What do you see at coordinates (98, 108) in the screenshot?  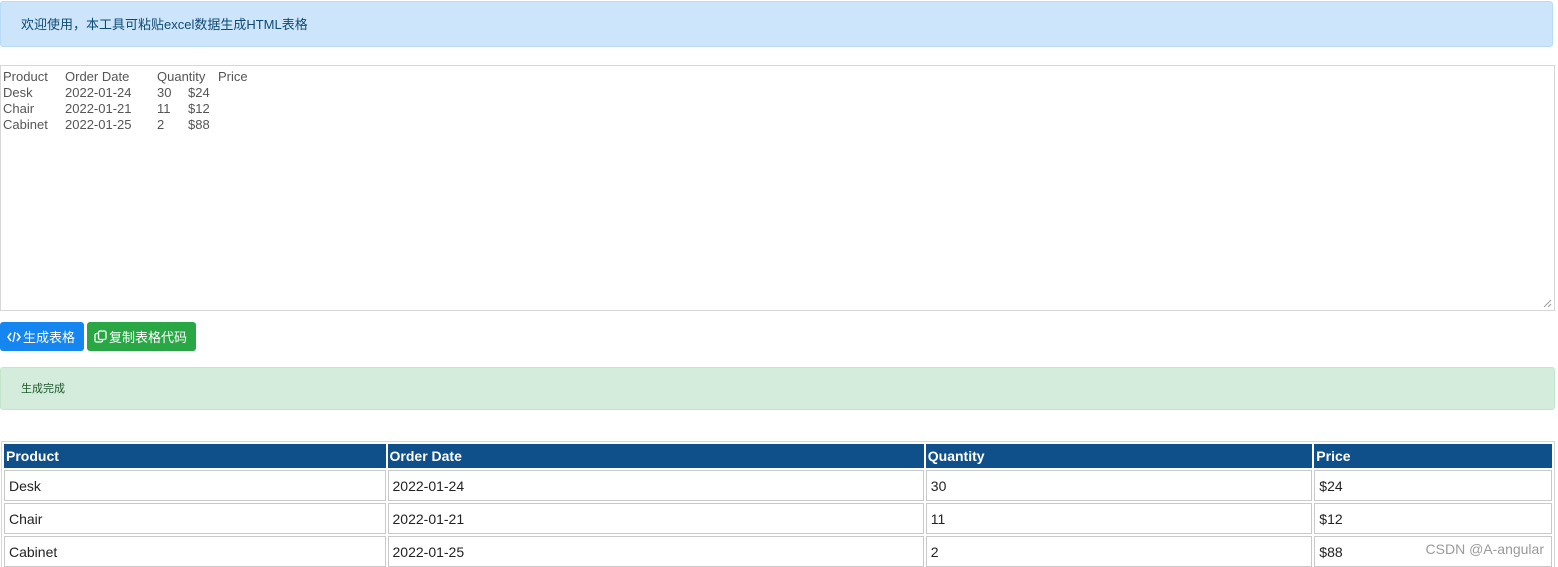 I see `textarea-cell: 2022-01-21` at bounding box center [98, 108].